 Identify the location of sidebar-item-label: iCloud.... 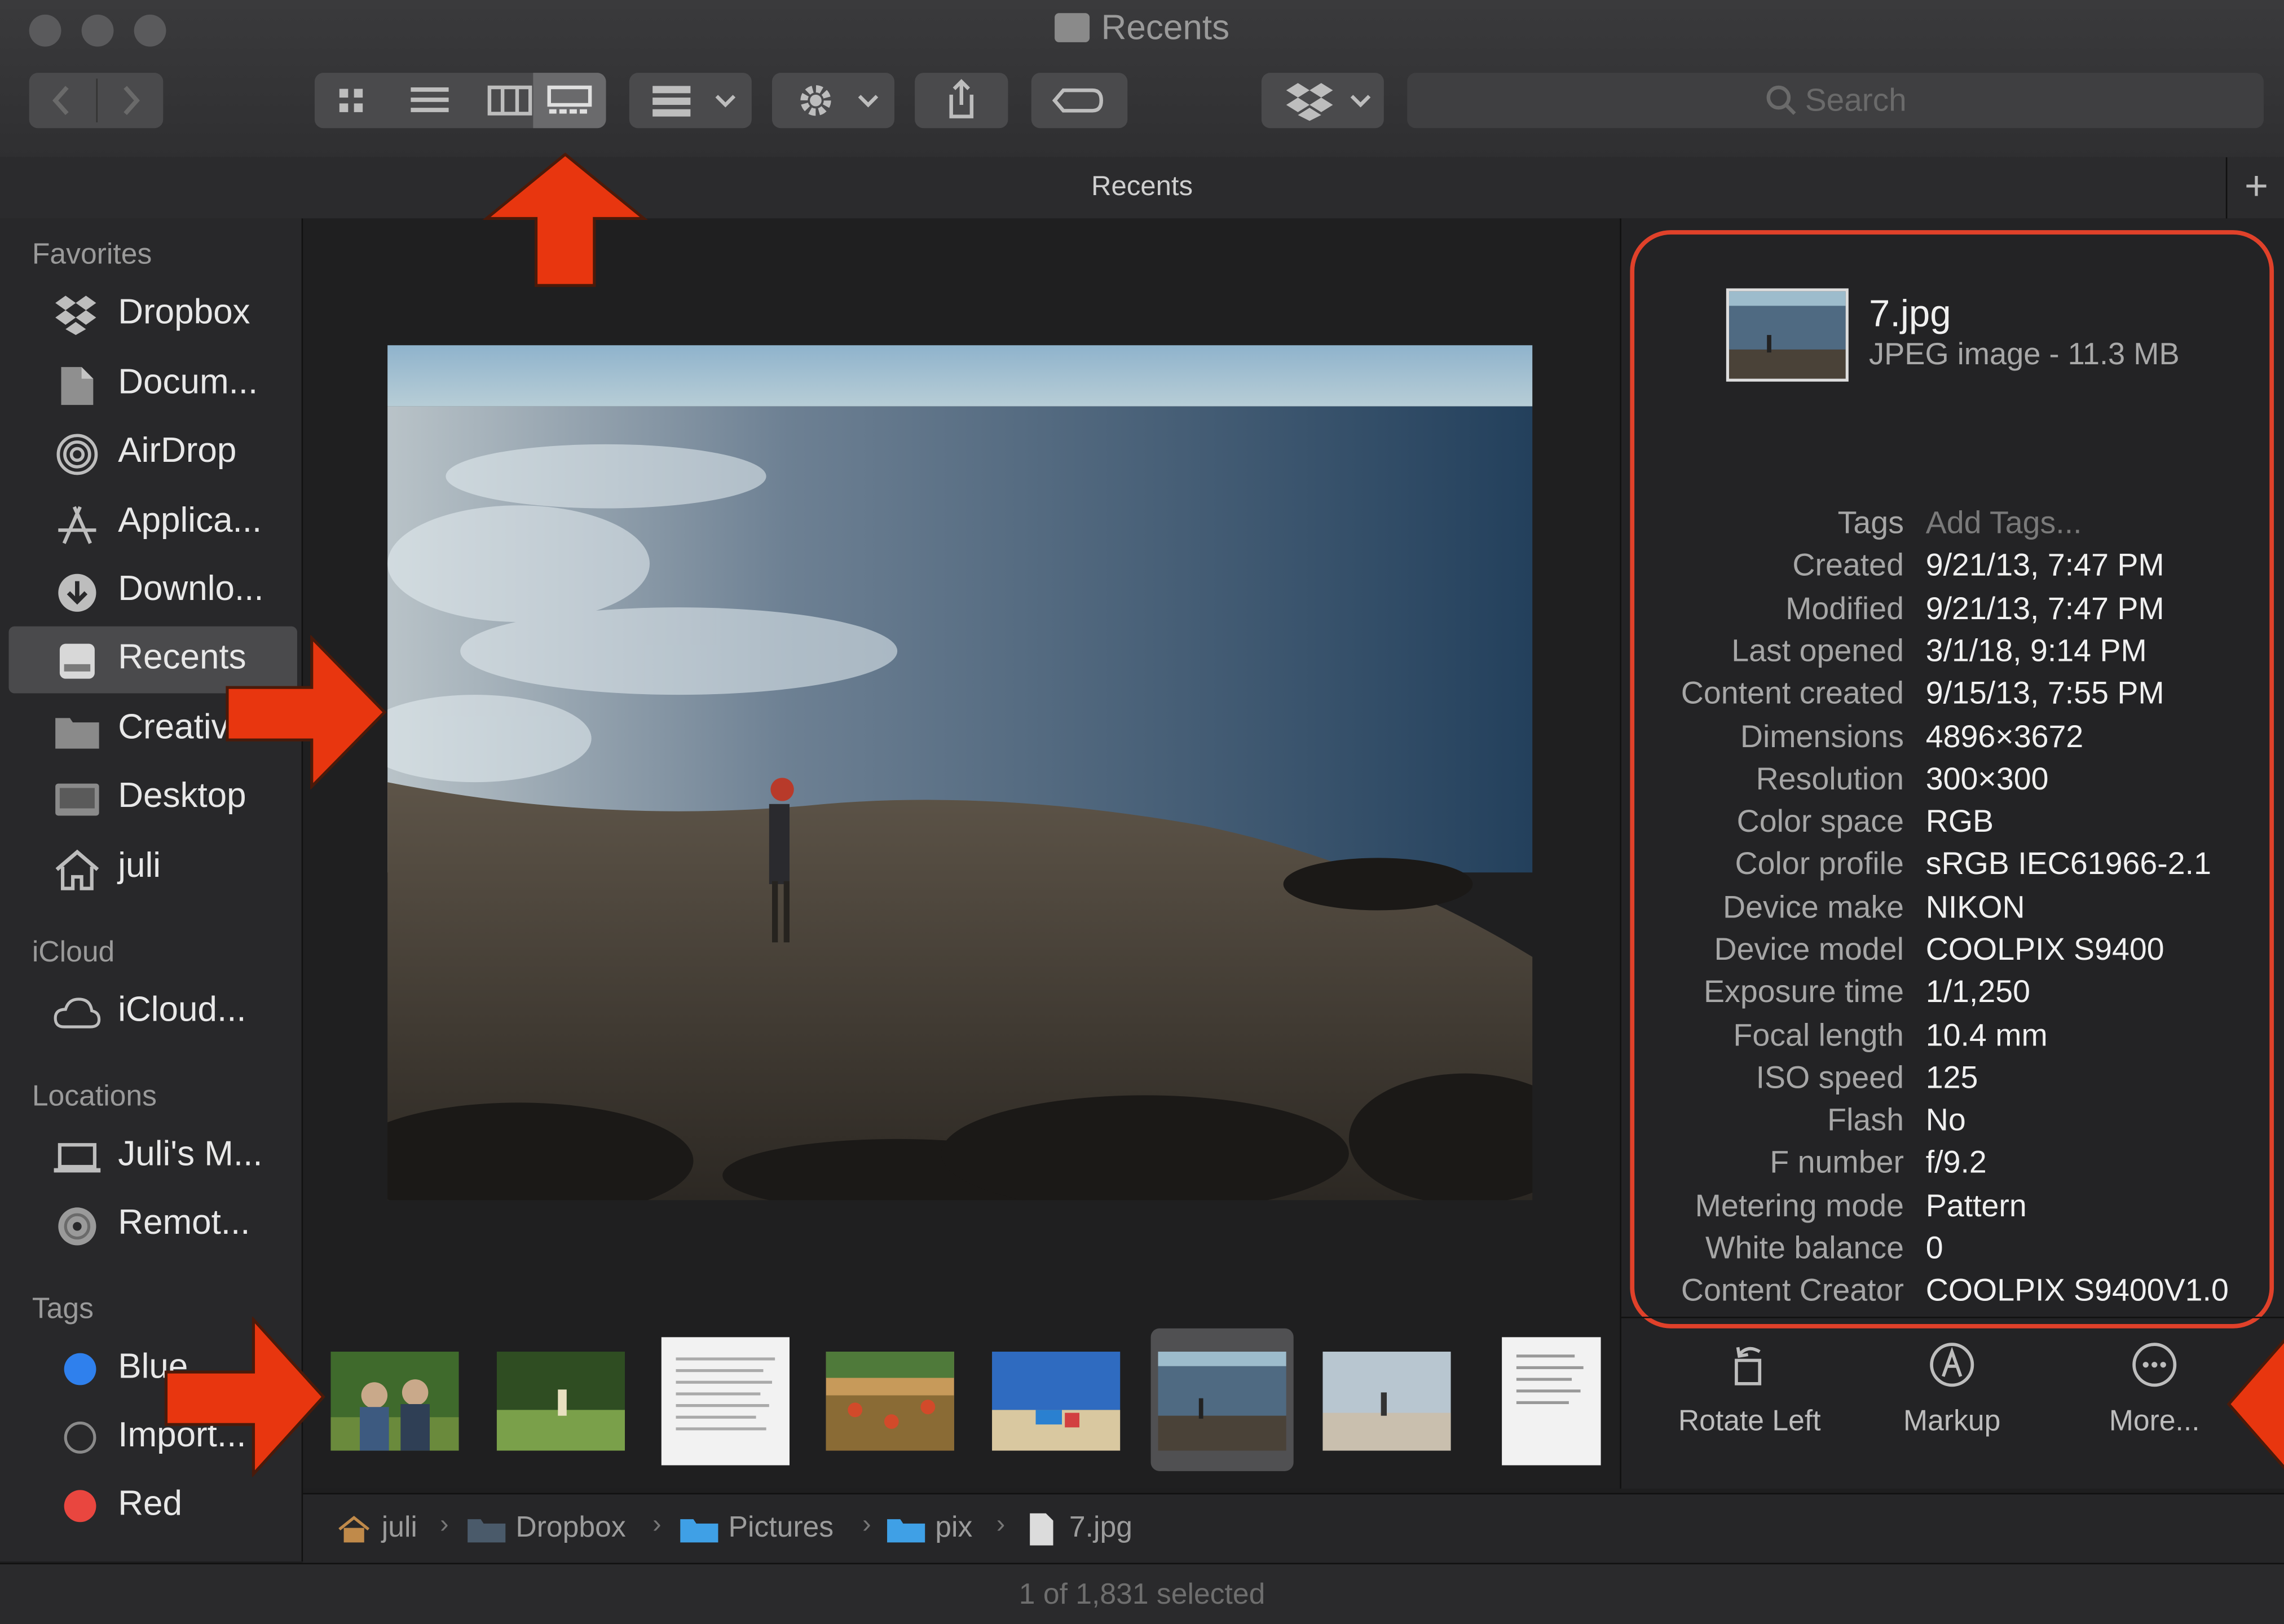
(182, 1010).